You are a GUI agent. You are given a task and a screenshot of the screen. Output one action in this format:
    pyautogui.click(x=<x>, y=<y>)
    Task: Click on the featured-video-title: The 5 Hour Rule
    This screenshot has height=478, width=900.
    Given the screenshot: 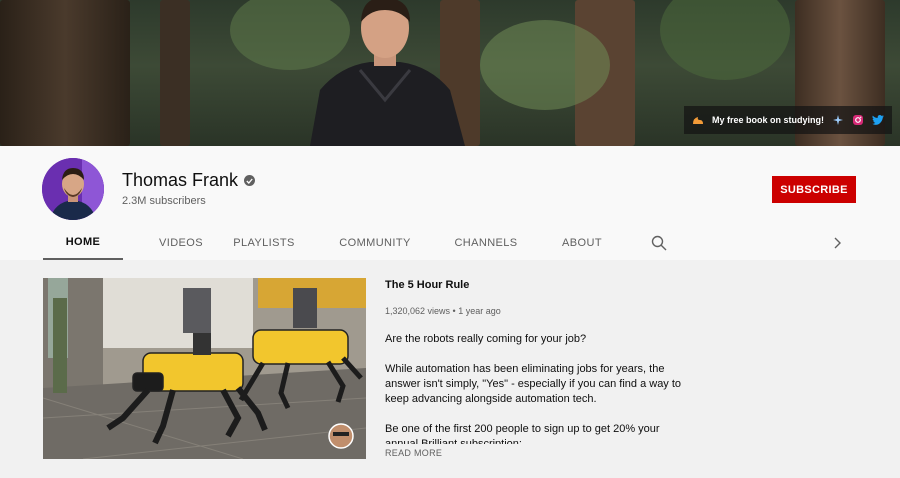 What is the action you would take?
    pyautogui.click(x=427, y=285)
    